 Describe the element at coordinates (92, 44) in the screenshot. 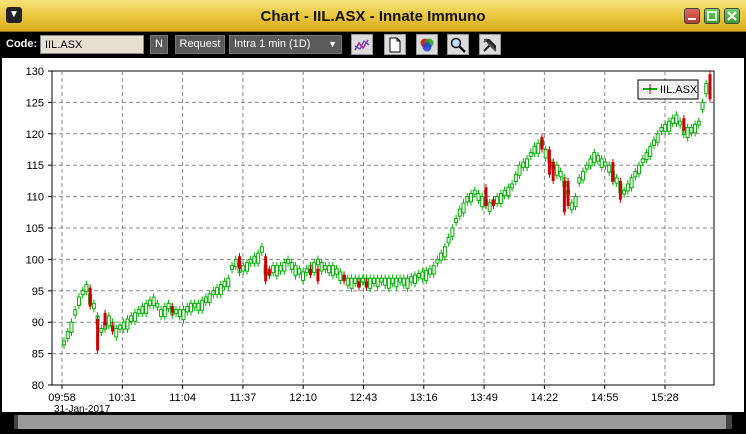

I see `code-input` at that location.